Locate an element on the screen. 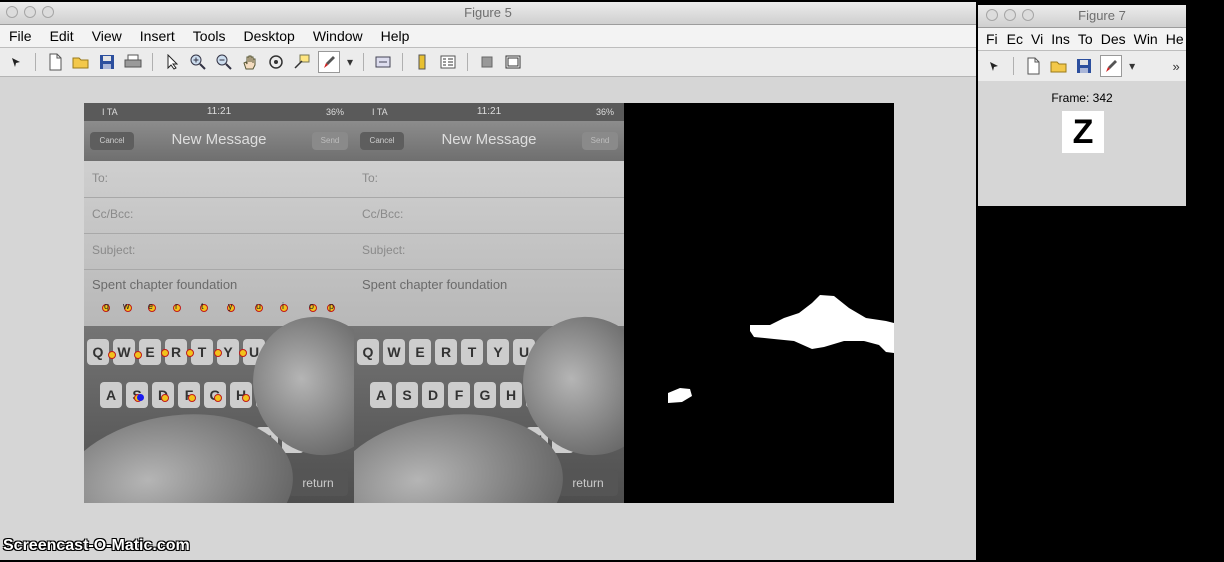  zoom-out-icon is located at coordinates (224, 62).